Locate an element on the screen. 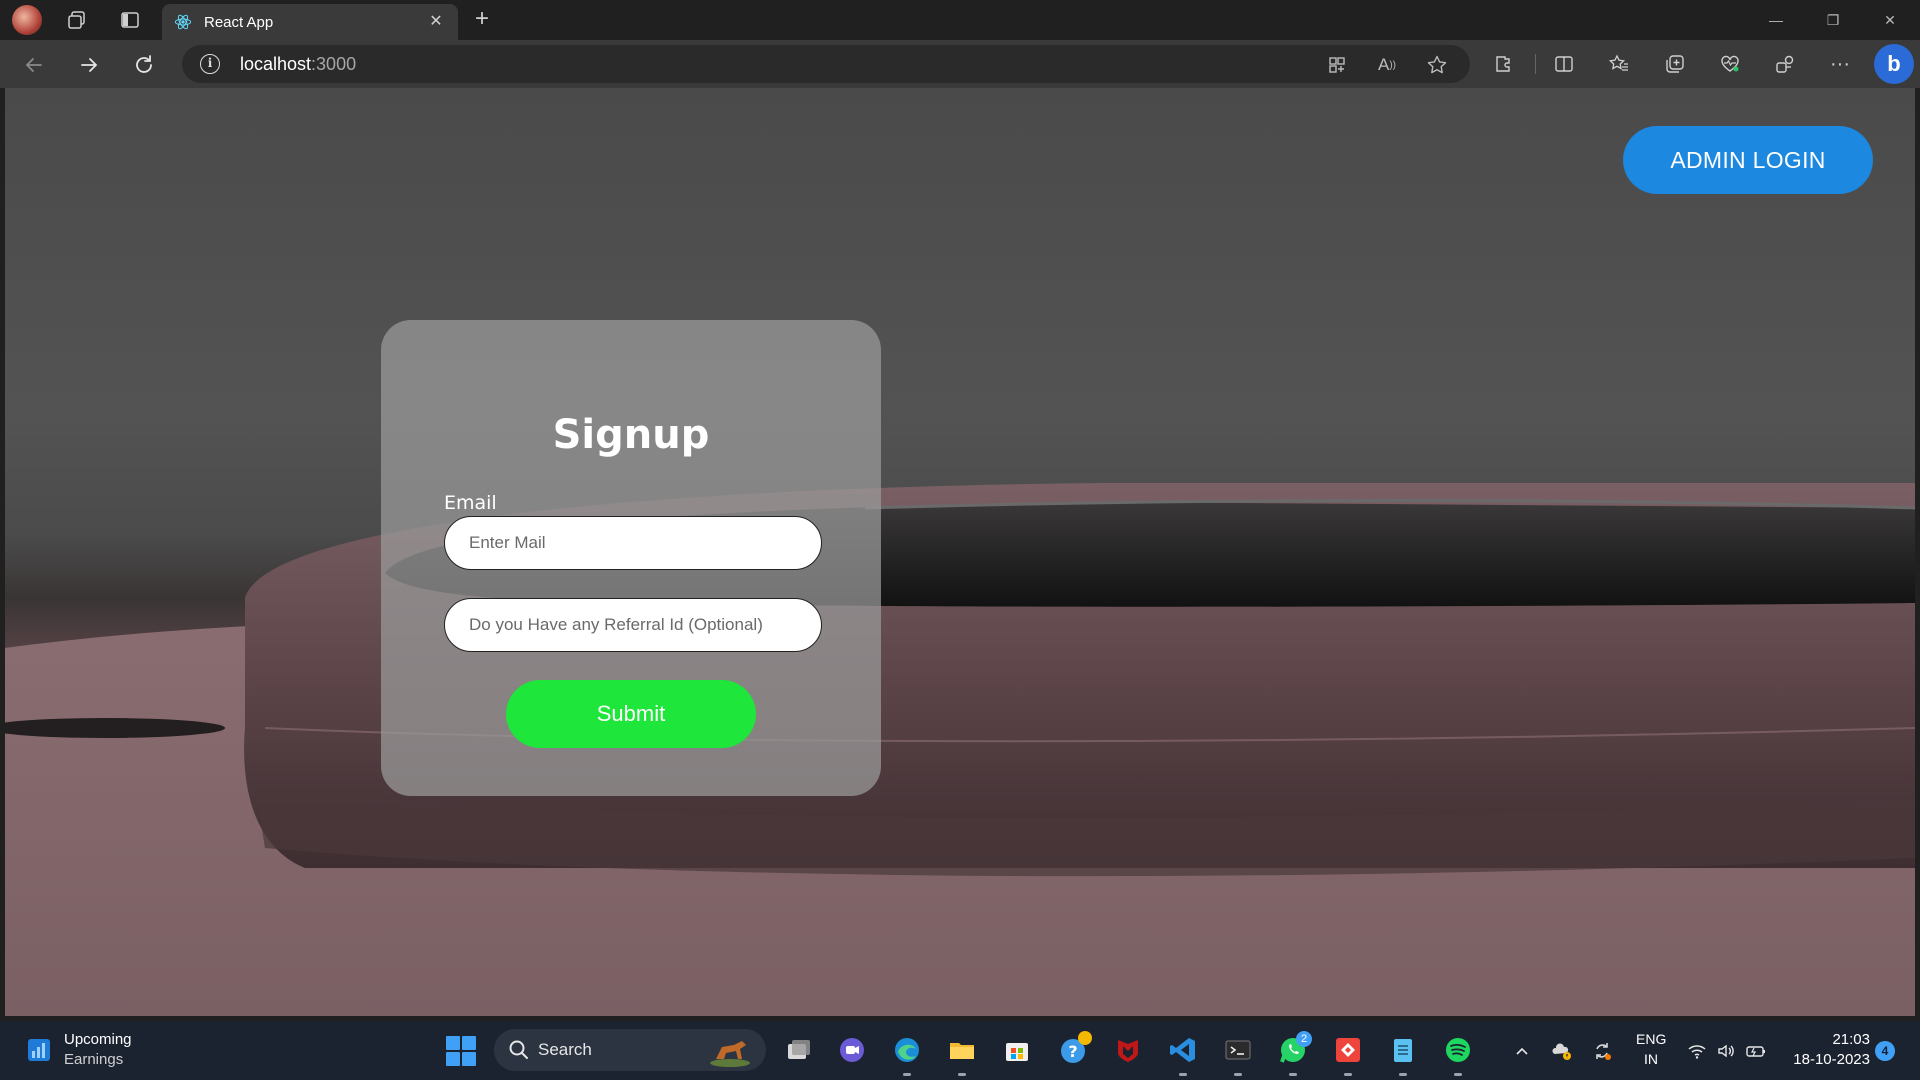 The height and width of the screenshot is (1080, 1920). tab-actions-icon is located at coordinates (130, 20).